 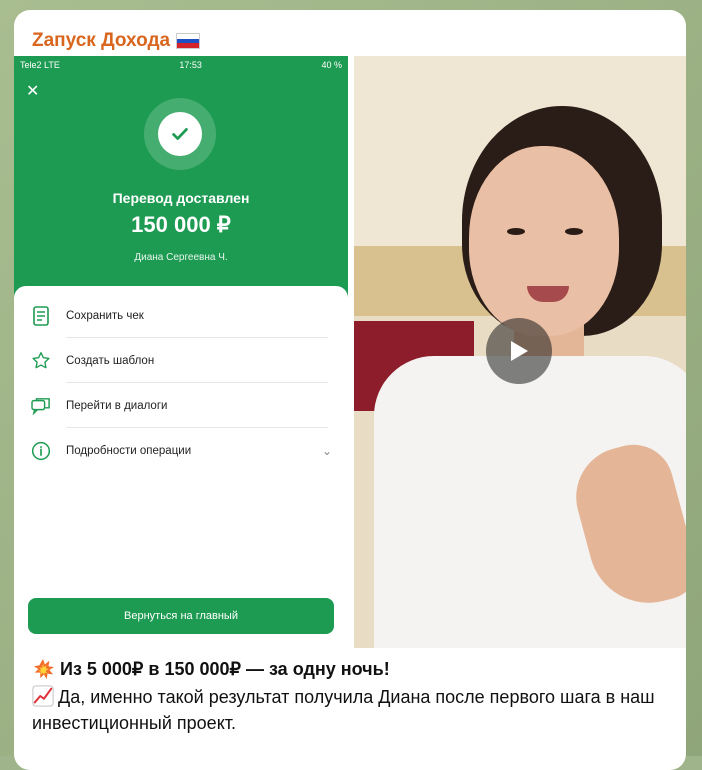 What do you see at coordinates (40, 65) in the screenshot?
I see `carrier-text: Tele2 LTE` at bounding box center [40, 65].